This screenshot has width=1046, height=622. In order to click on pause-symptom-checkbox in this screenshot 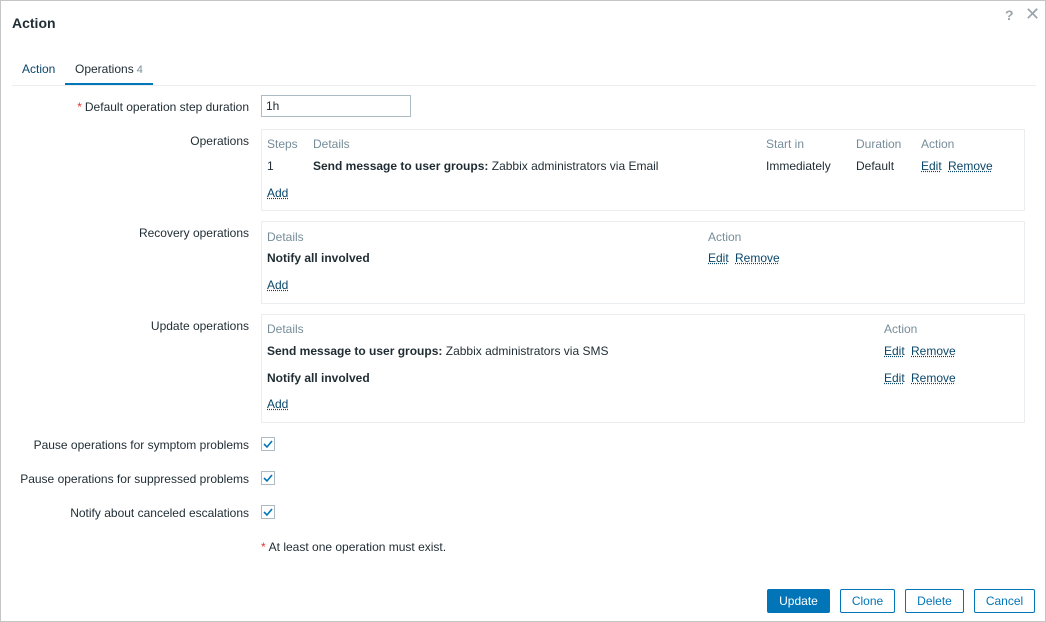, I will do `click(268, 444)`.